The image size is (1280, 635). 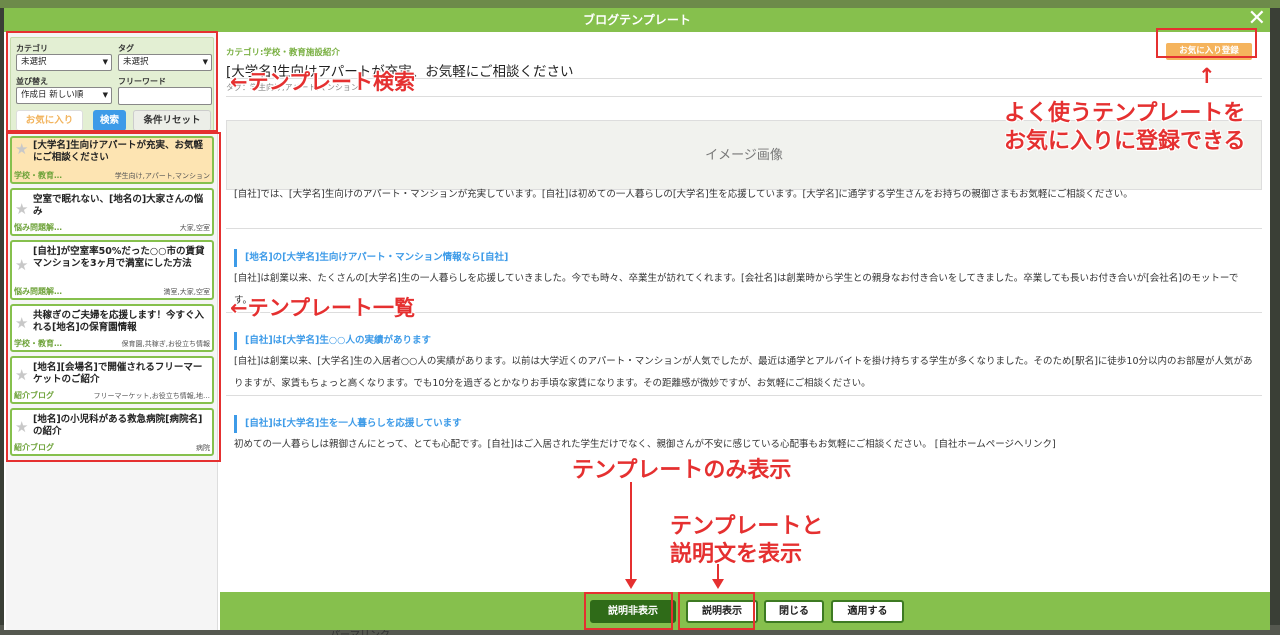 What do you see at coordinates (348, 424) in the screenshot?
I see `section-heading: [自社]は[大学名]生を一人暮らしを応援しています` at bounding box center [348, 424].